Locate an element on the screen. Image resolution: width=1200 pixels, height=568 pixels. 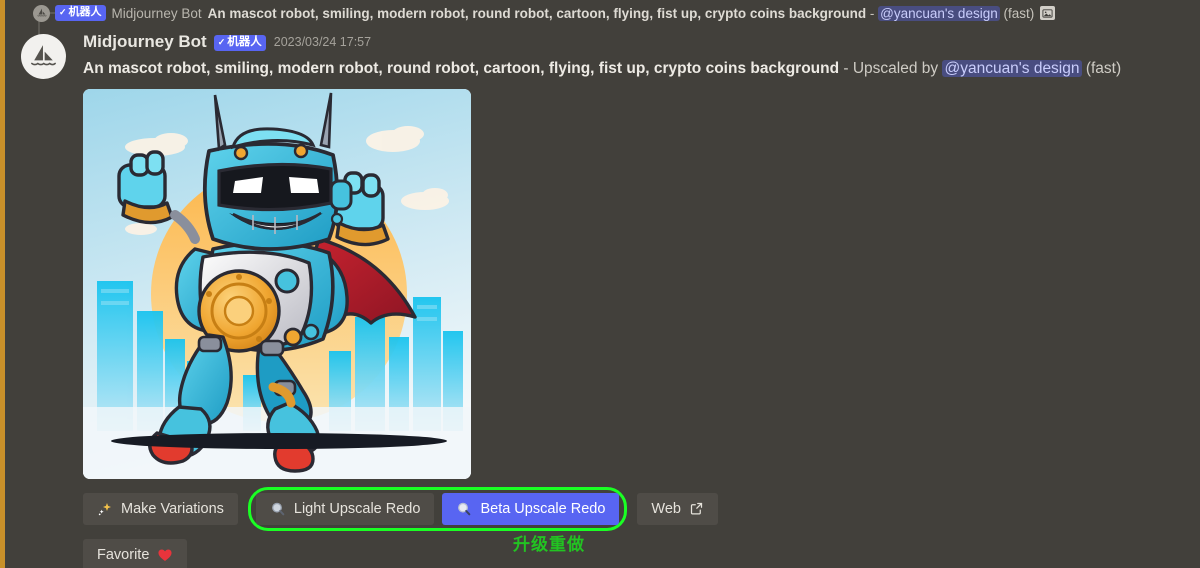
sparkles-icon is located at coordinates (105, 509).